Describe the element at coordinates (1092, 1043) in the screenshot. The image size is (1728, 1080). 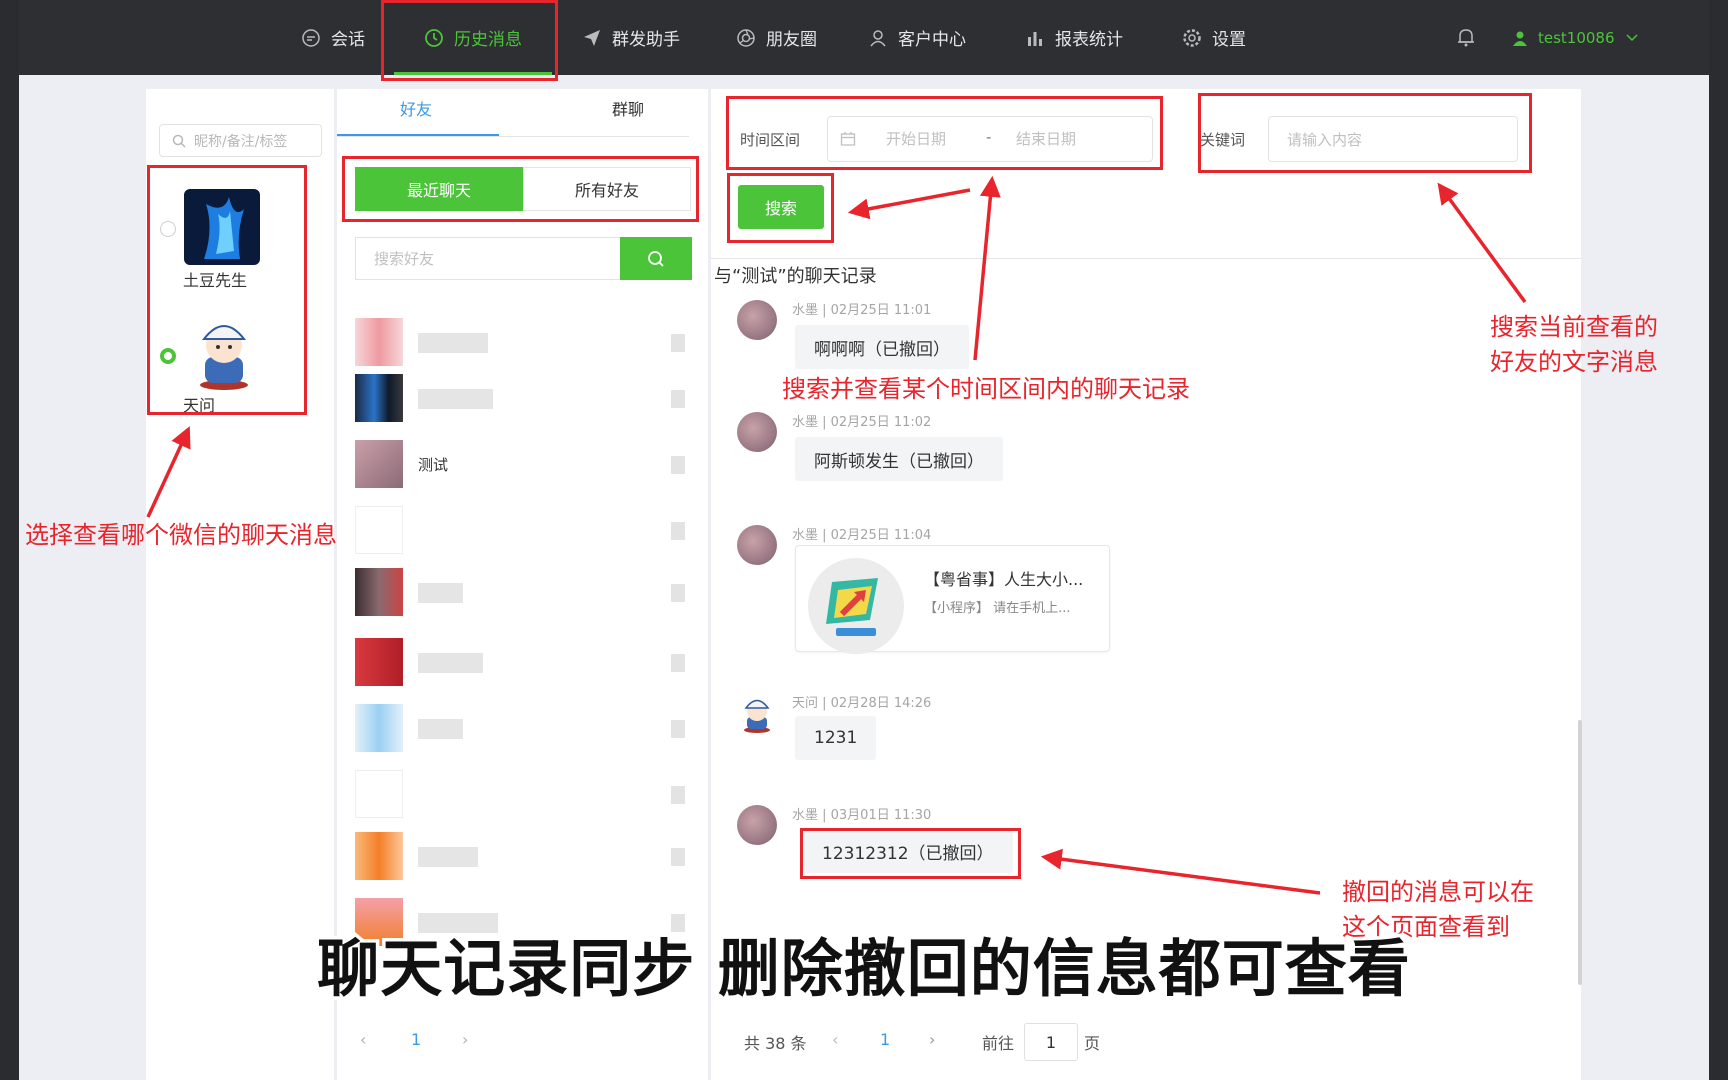
I see `chat-page-unit: 页` at that location.